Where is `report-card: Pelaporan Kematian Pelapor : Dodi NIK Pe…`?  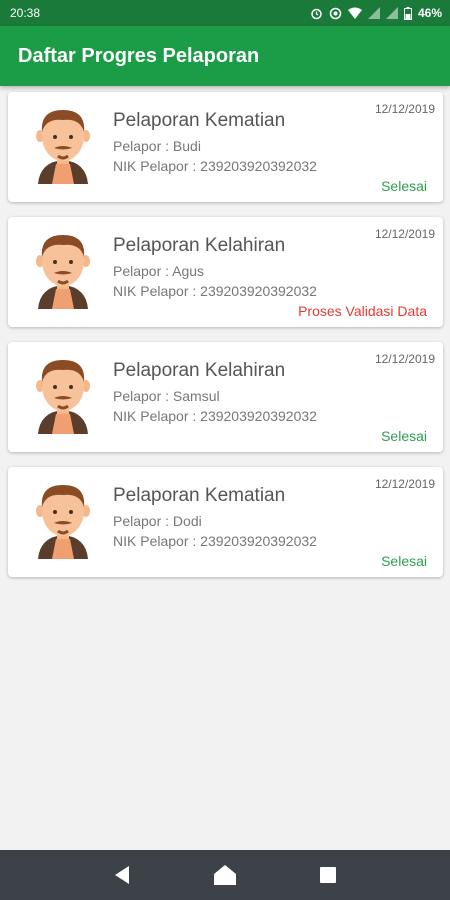 report-card: Pelaporan Kematian Pelapor : Dodi NIK Pe… is located at coordinates (225, 522).